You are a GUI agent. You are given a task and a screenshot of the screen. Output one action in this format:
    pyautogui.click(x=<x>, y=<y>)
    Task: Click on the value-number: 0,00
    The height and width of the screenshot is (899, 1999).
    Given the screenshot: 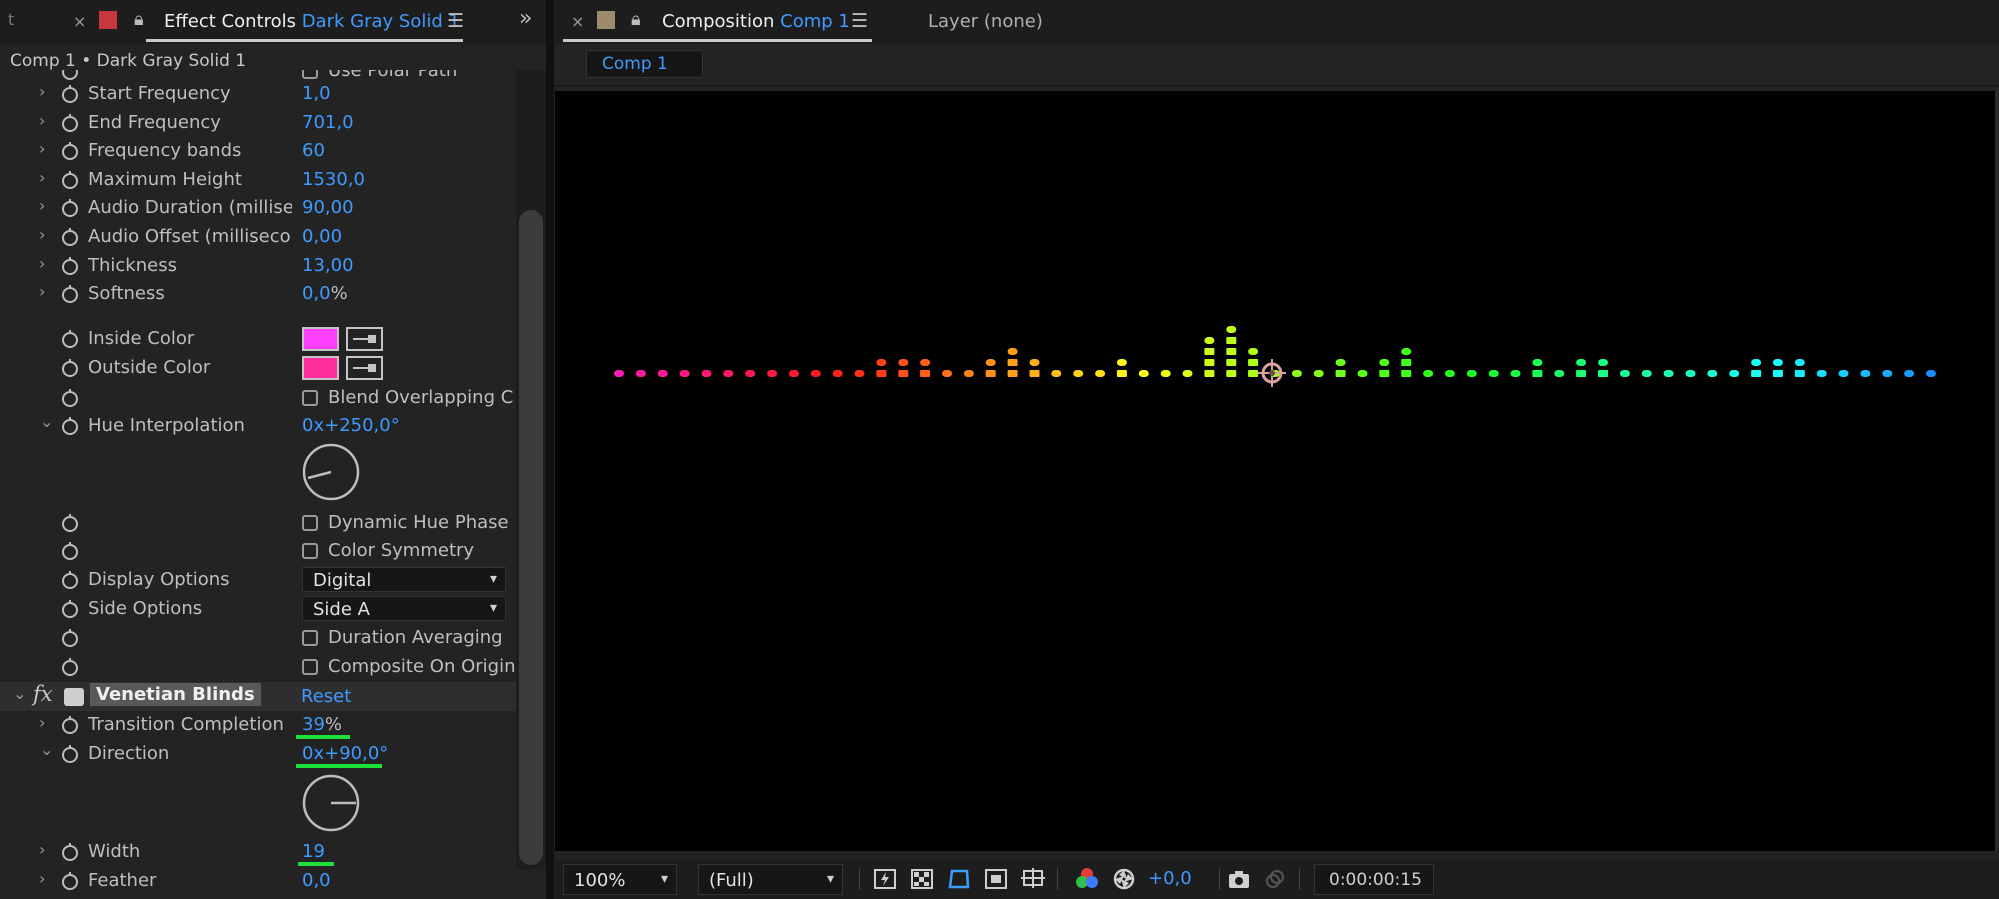 What is the action you would take?
    pyautogui.click(x=322, y=236)
    